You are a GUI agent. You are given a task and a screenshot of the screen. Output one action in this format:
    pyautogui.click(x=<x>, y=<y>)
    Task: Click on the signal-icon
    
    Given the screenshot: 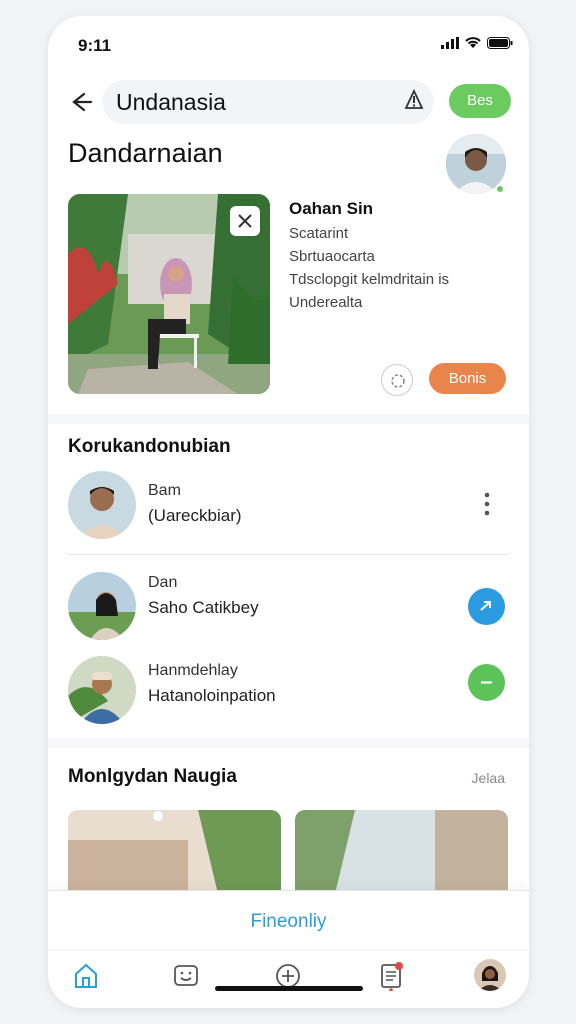 What is the action you would take?
    pyautogui.click(x=450, y=43)
    